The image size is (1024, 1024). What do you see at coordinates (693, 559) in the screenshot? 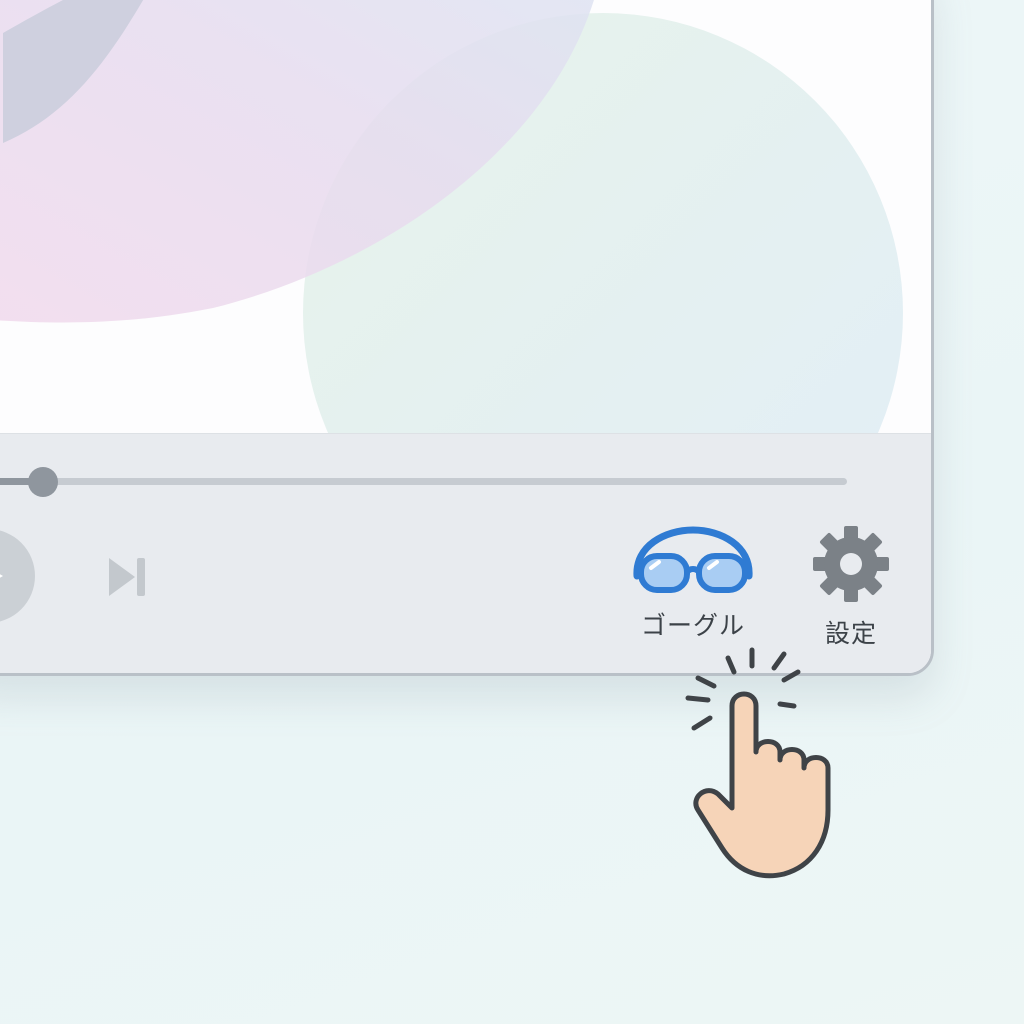
I see `goggles-icon` at bounding box center [693, 559].